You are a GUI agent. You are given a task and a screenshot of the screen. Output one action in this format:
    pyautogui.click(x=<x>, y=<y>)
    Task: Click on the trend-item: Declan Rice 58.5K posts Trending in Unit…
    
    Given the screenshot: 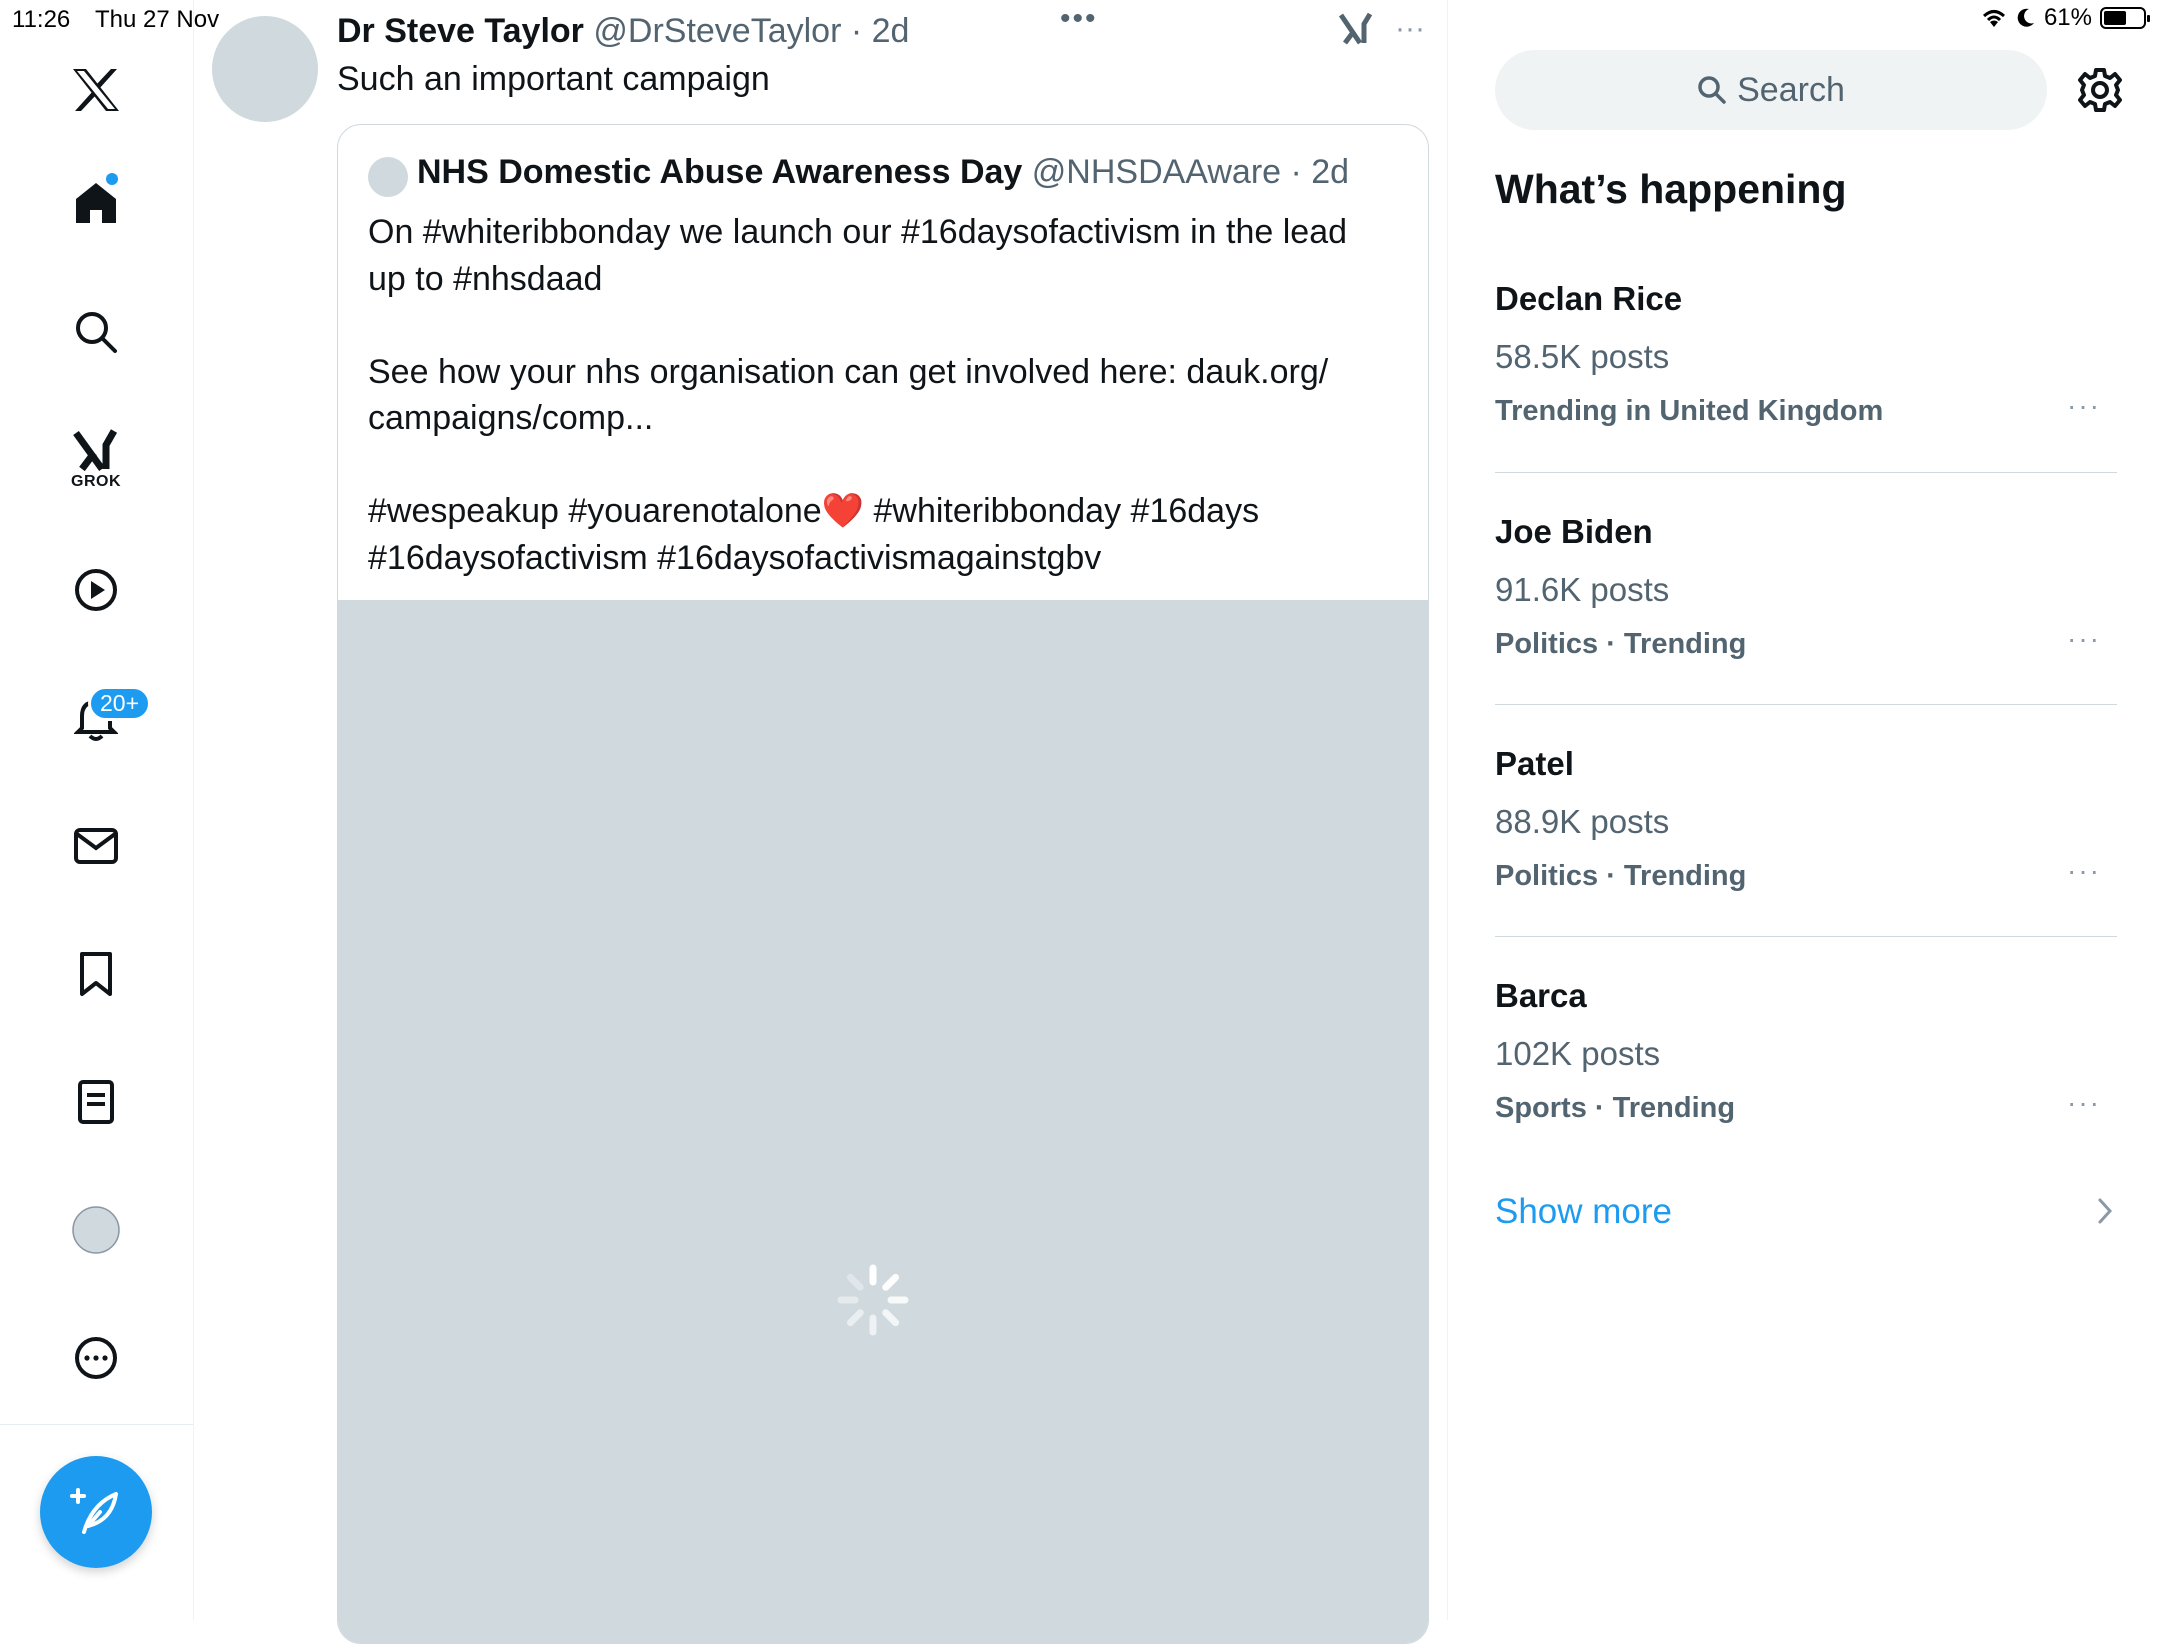 What is the action you would take?
    pyautogui.click(x=1806, y=354)
    